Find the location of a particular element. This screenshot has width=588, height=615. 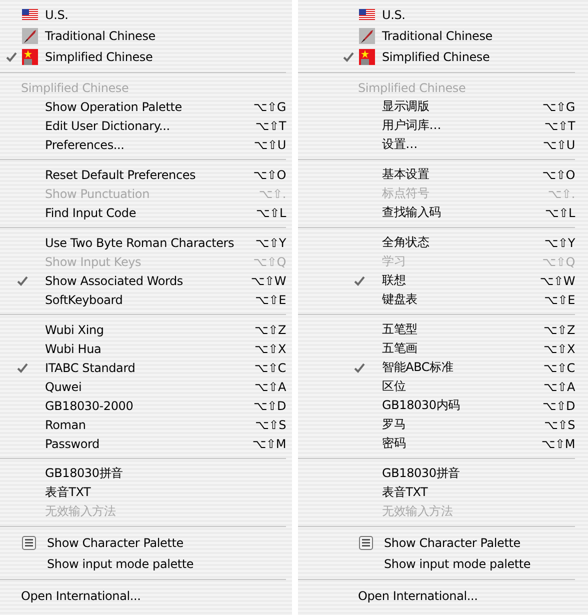

menu-item: Password ⌥⇧M is located at coordinates (143, 443).